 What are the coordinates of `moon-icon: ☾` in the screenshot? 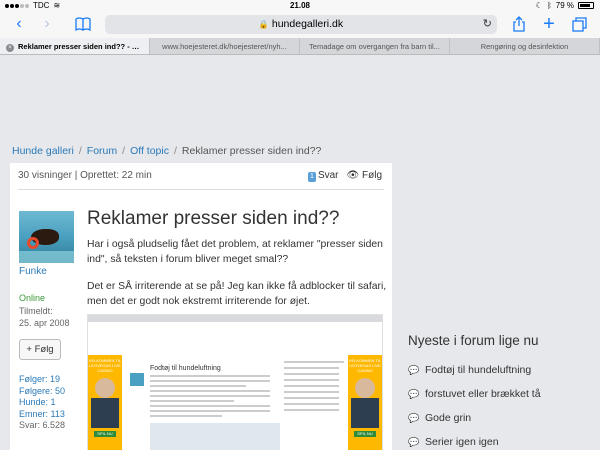 It's located at (539, 5).